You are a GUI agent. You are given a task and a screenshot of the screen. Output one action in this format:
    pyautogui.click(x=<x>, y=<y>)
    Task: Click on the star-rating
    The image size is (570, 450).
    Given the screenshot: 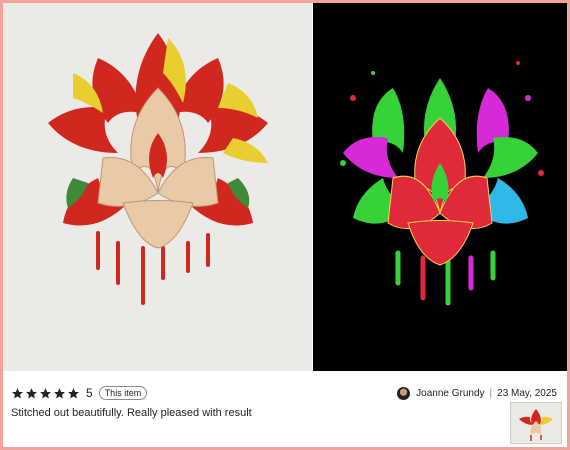 What is the action you would take?
    pyautogui.click(x=45, y=393)
    